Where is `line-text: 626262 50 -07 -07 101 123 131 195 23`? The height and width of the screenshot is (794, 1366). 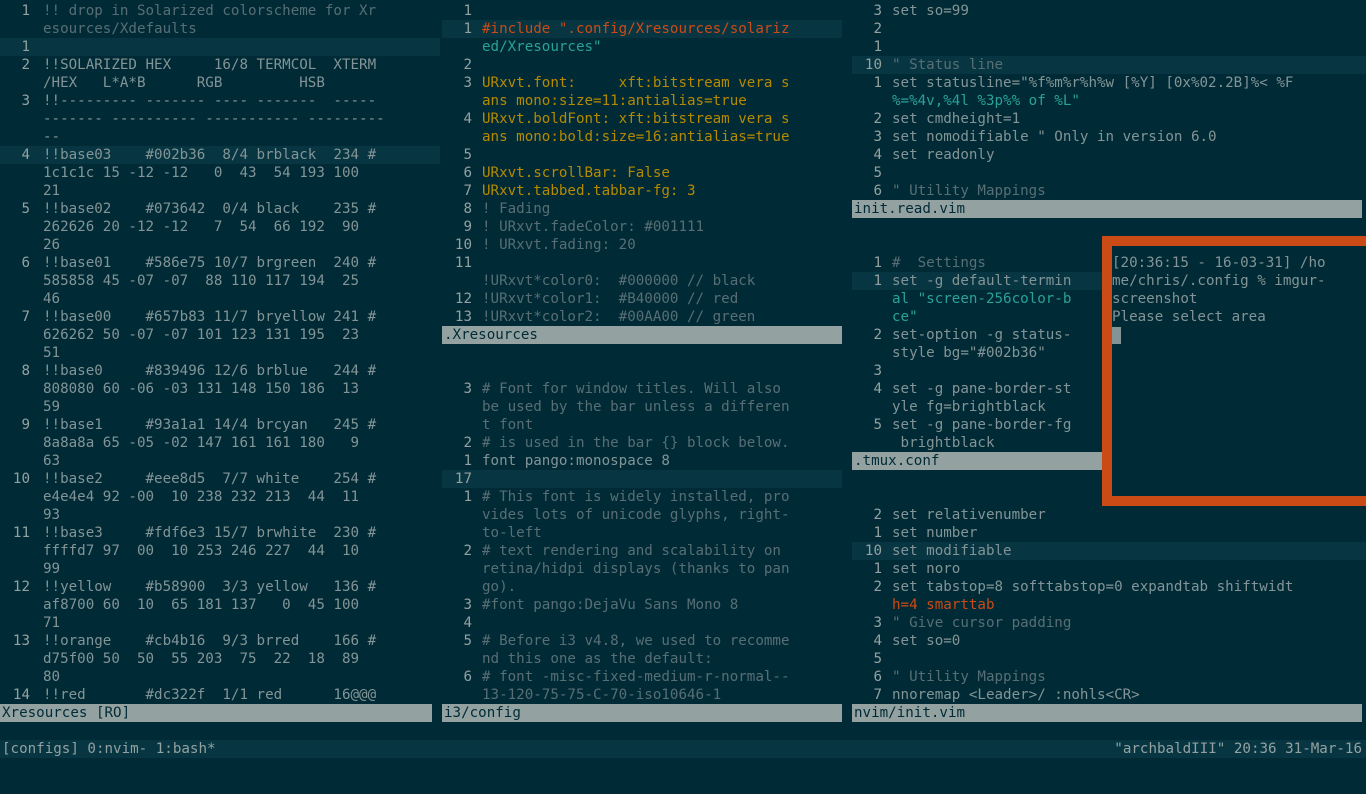 line-text: 626262 50 -07 -07 101 123 131 195 23 is located at coordinates (201, 335).